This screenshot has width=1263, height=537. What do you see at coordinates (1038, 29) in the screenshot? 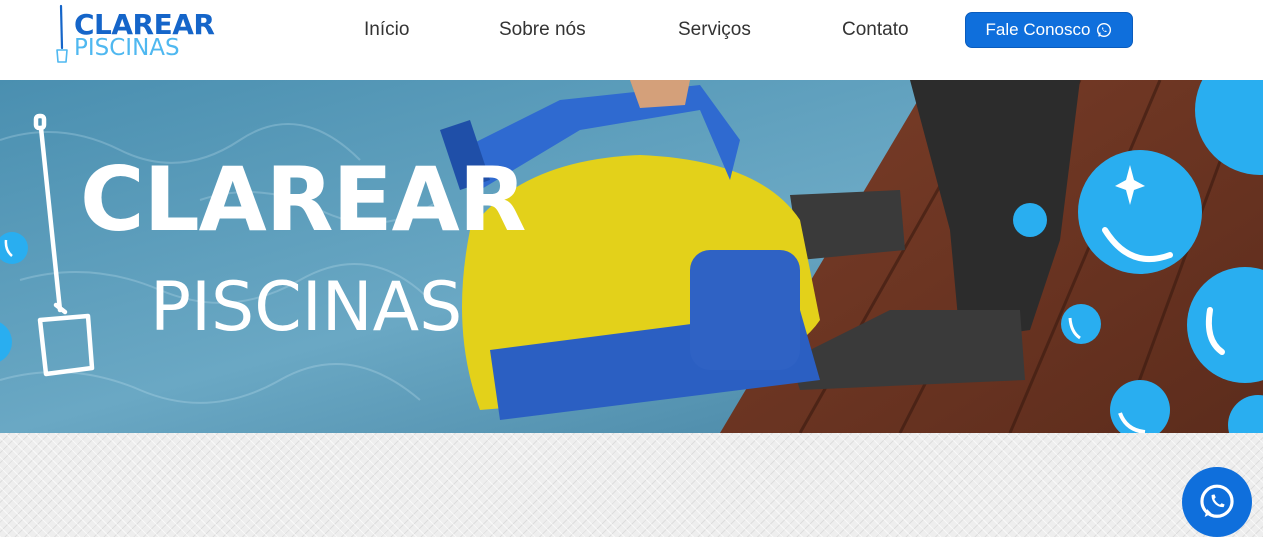
I see `fale-conosco-label: Fale Conosco` at bounding box center [1038, 29].